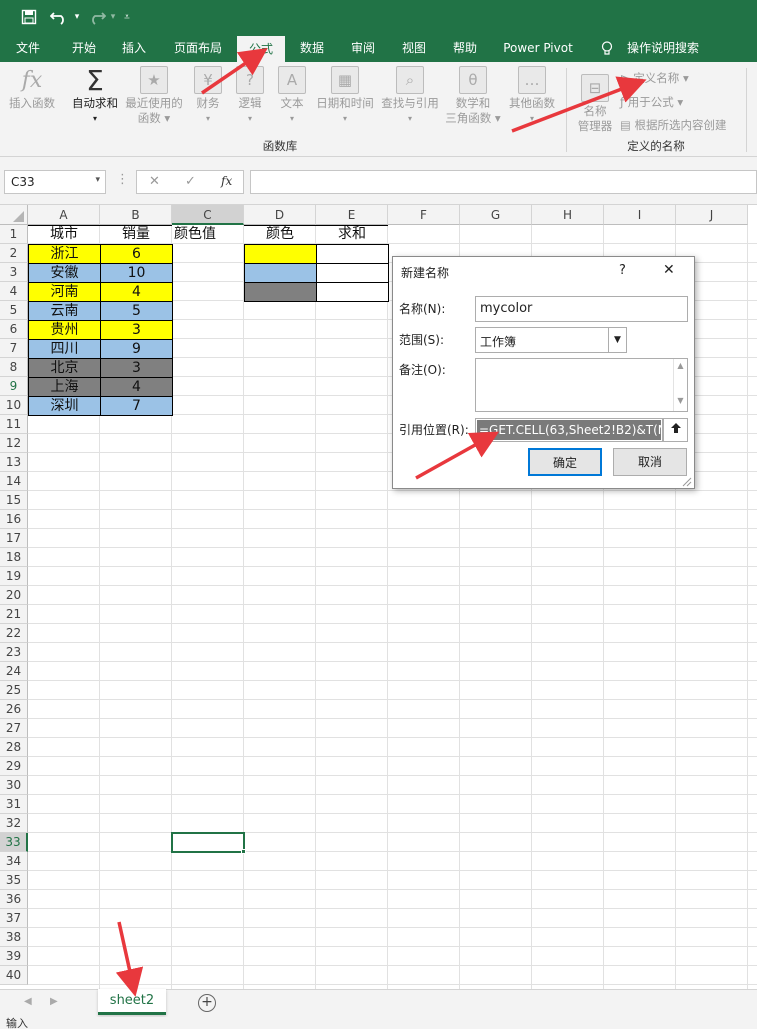 Image resolution: width=757 pixels, height=1029 pixels. Describe the element at coordinates (14, 443) in the screenshot. I see `row-header-12: 12` at that location.